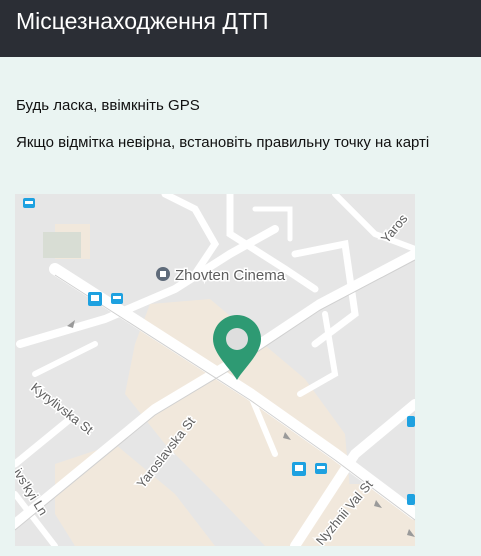 The image size is (481, 556). I want to click on cinema-poi-icon, so click(163, 274).